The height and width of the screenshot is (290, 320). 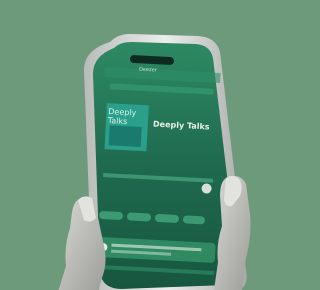 What do you see at coordinates (122, 117) in the screenshot?
I see `podcast-cover-text: Deeply Talks` at bounding box center [122, 117].